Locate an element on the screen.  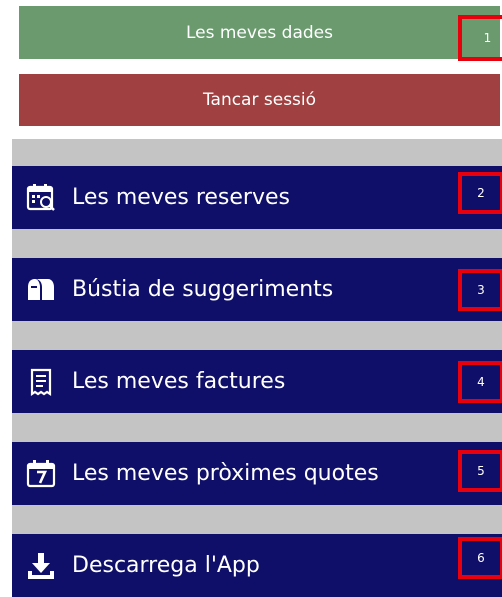
menu-item-upcoming-fees: Les meves pròximes quotes 5 is located at coordinates (257, 473).